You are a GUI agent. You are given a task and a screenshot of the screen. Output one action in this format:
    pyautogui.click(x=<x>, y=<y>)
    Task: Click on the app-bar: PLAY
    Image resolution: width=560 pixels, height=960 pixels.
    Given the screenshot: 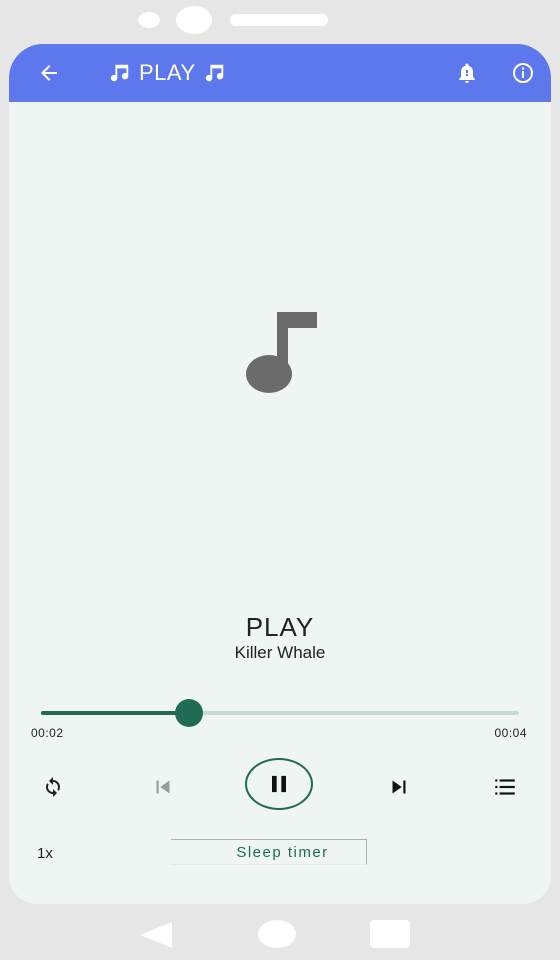 What is the action you would take?
    pyautogui.click(x=280, y=73)
    